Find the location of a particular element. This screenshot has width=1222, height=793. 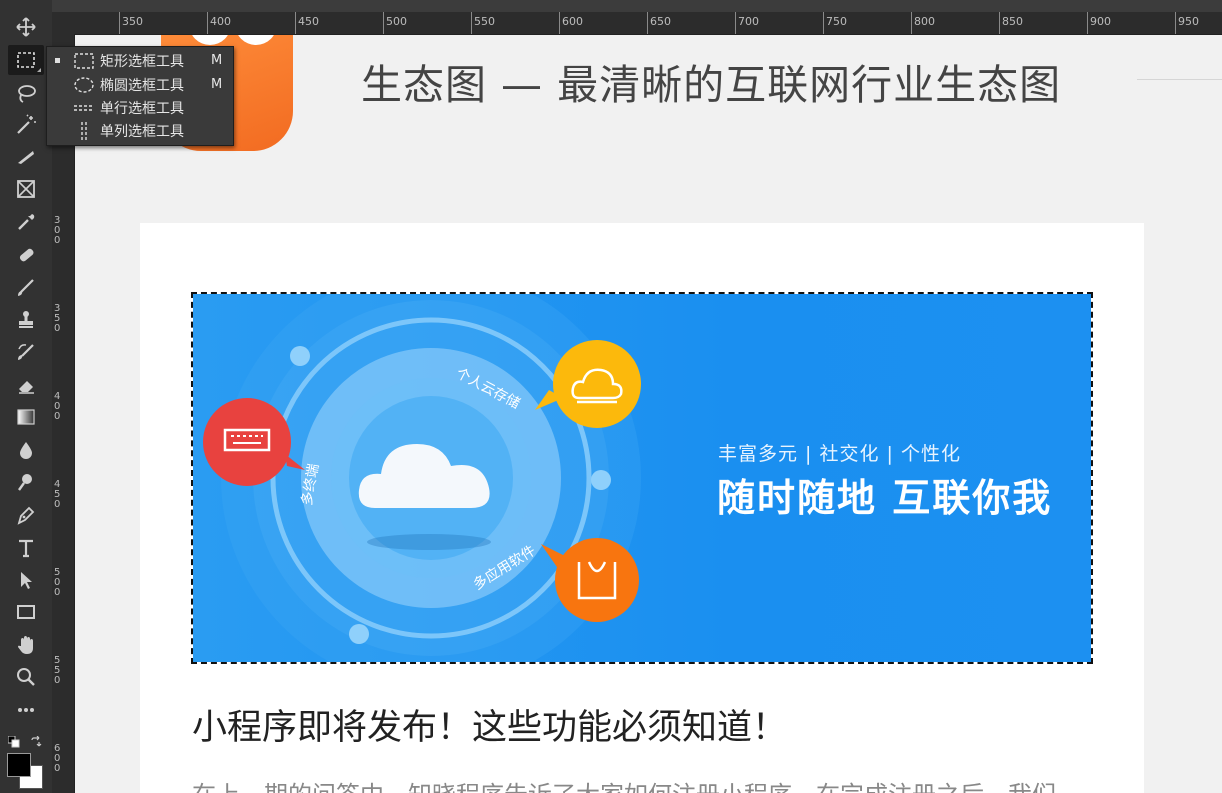

flyout-item-rect-marquee: 矩形选框工具 M is located at coordinates (140, 60).